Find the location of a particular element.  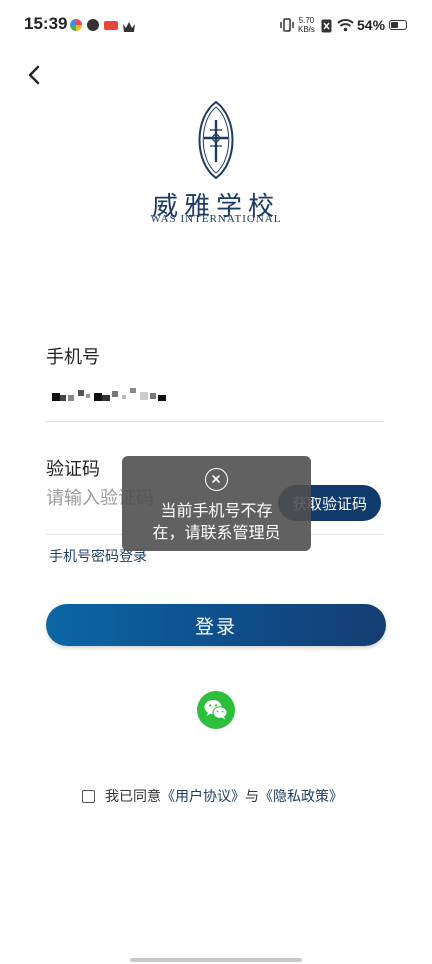

wifi-icon is located at coordinates (345, 26).